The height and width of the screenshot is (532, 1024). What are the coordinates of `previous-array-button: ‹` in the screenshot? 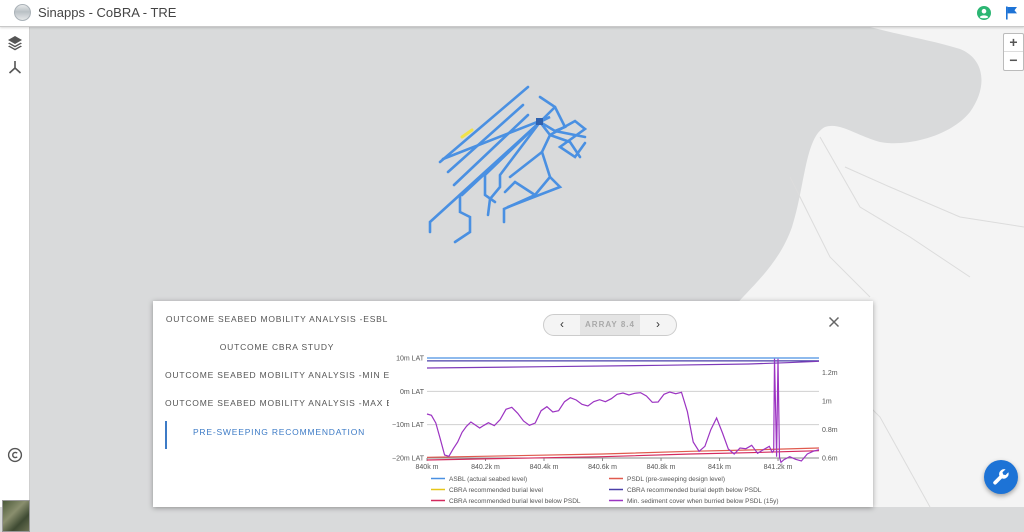 It's located at (562, 325).